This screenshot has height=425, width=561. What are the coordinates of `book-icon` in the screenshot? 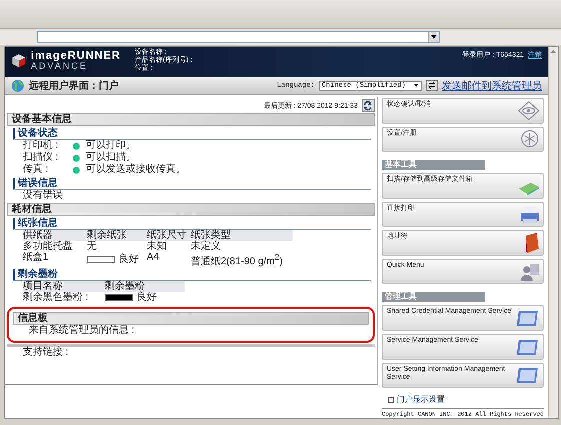 It's located at (532, 242).